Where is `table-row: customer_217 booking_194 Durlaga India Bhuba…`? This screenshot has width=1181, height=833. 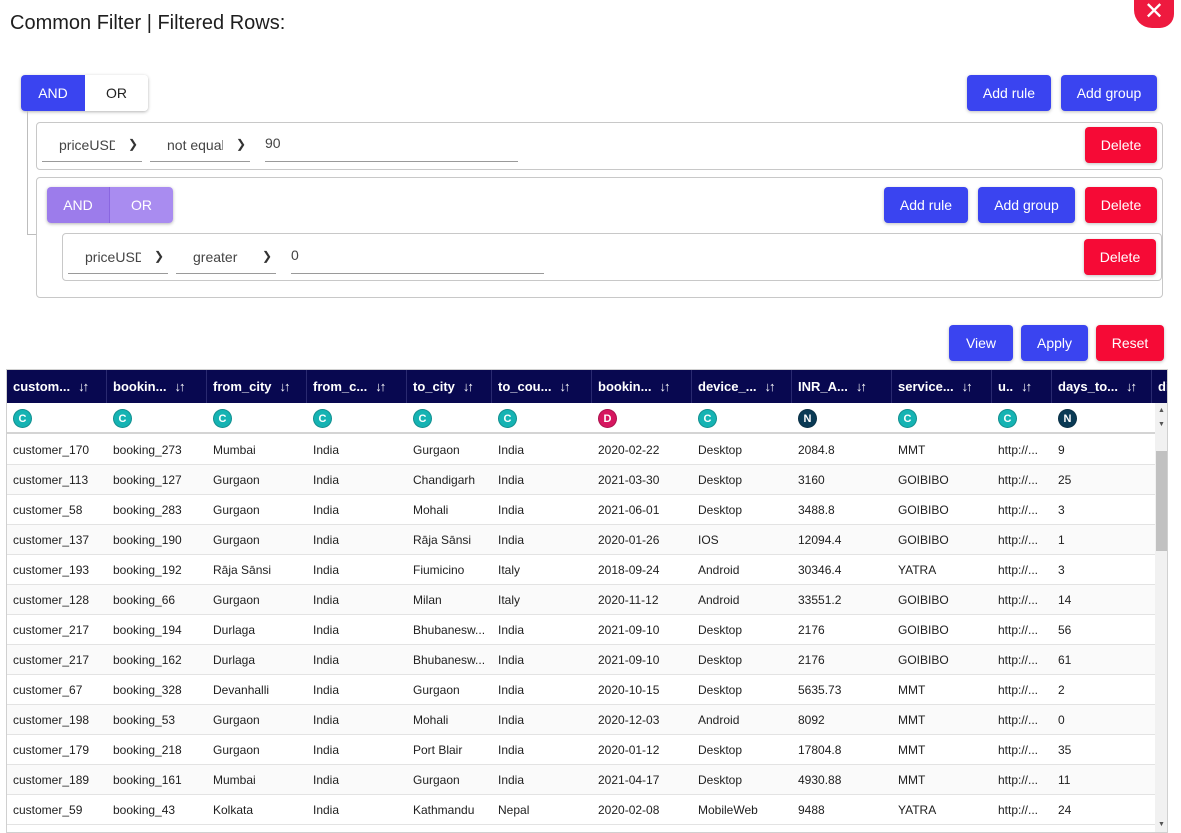 table-row: customer_217 booking_194 Durlaga India Bhuba… is located at coordinates (581, 630).